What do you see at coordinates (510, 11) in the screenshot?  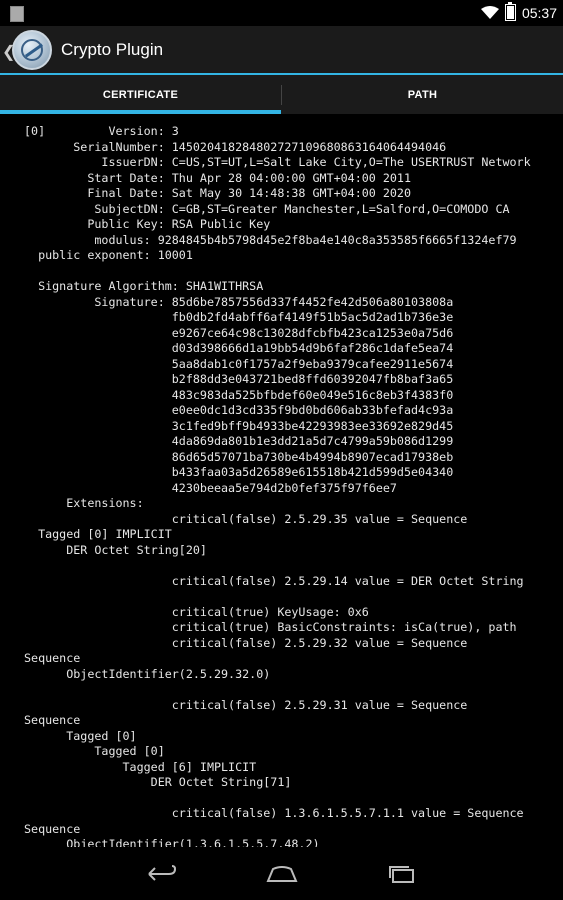 I see `battery-icon` at bounding box center [510, 11].